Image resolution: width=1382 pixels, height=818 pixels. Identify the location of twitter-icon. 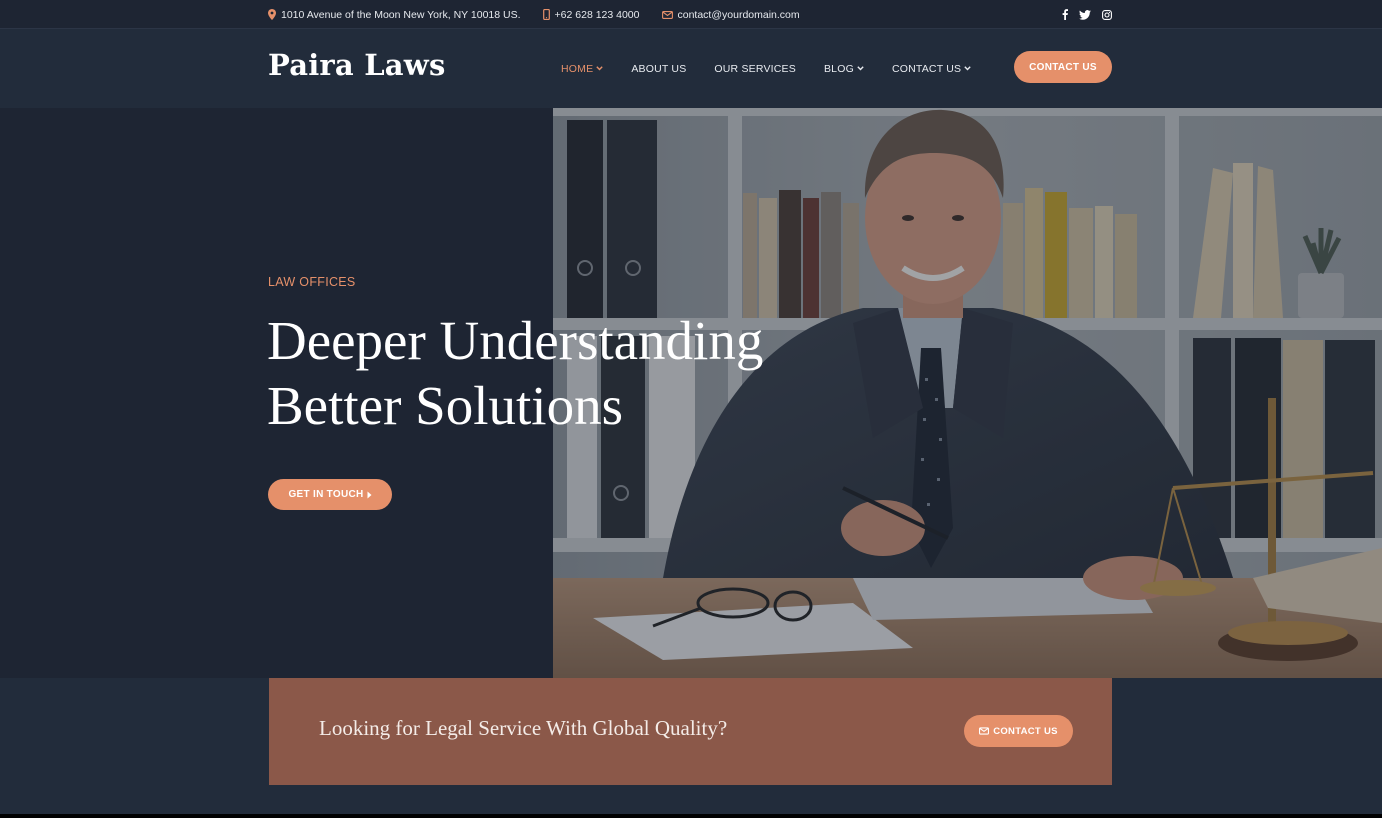
(1085, 14).